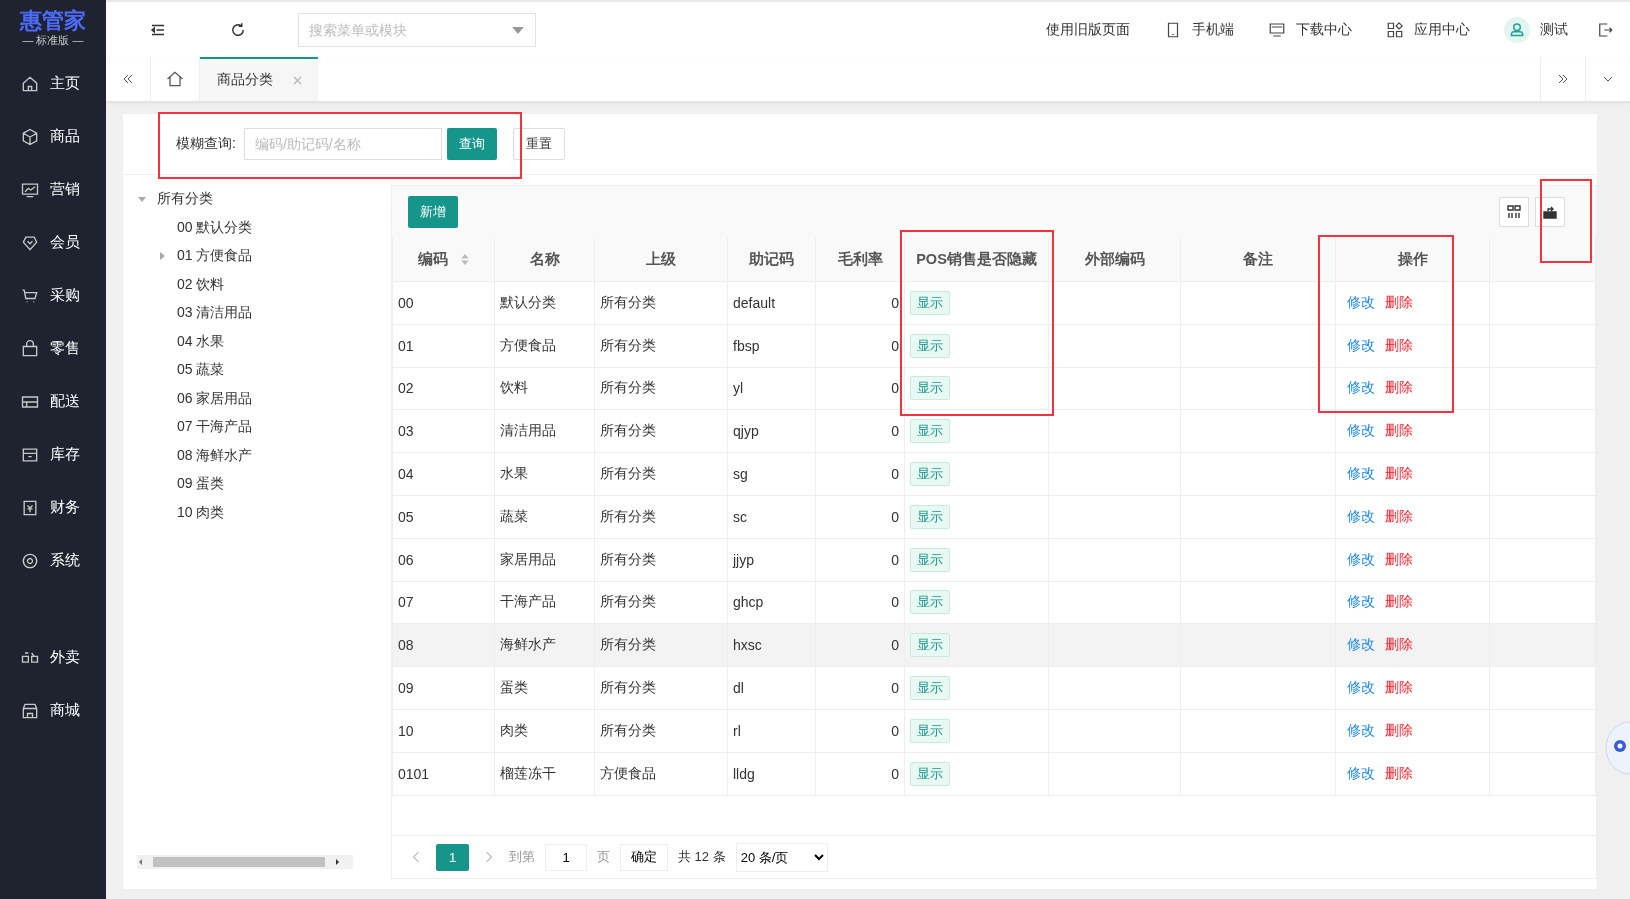  Describe the element at coordinates (443, 774) in the screenshot. I see `table-cell: 0101` at that location.